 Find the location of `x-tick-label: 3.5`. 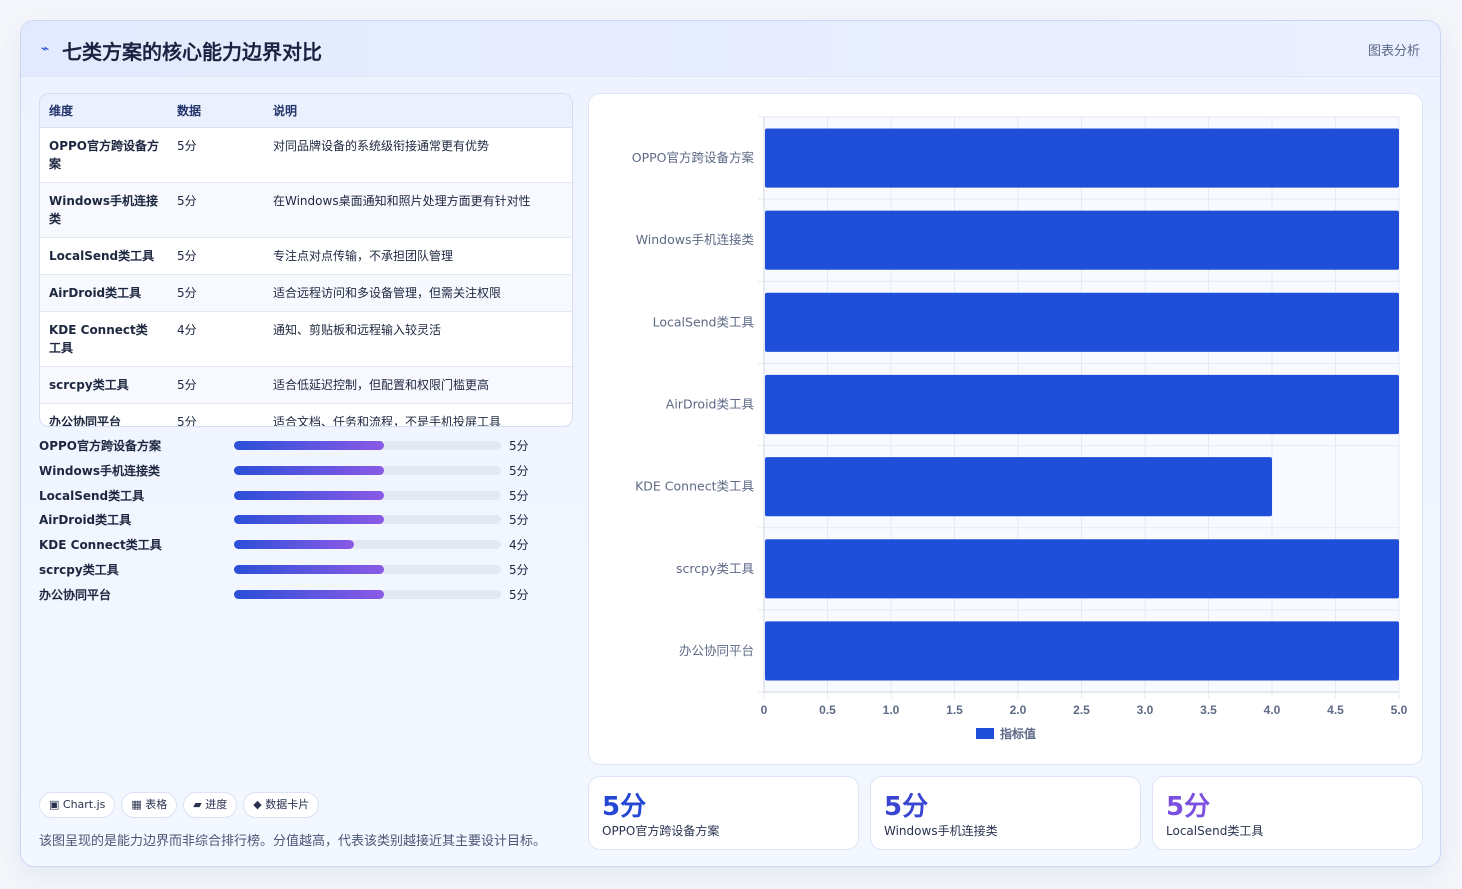

x-tick-label: 3.5 is located at coordinates (1208, 710).